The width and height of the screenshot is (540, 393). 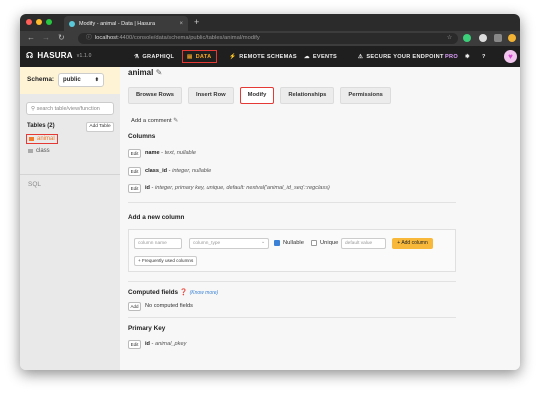 What do you see at coordinates (207, 243) in the screenshot?
I see `column-type-placeholder: column_type` at bounding box center [207, 243].